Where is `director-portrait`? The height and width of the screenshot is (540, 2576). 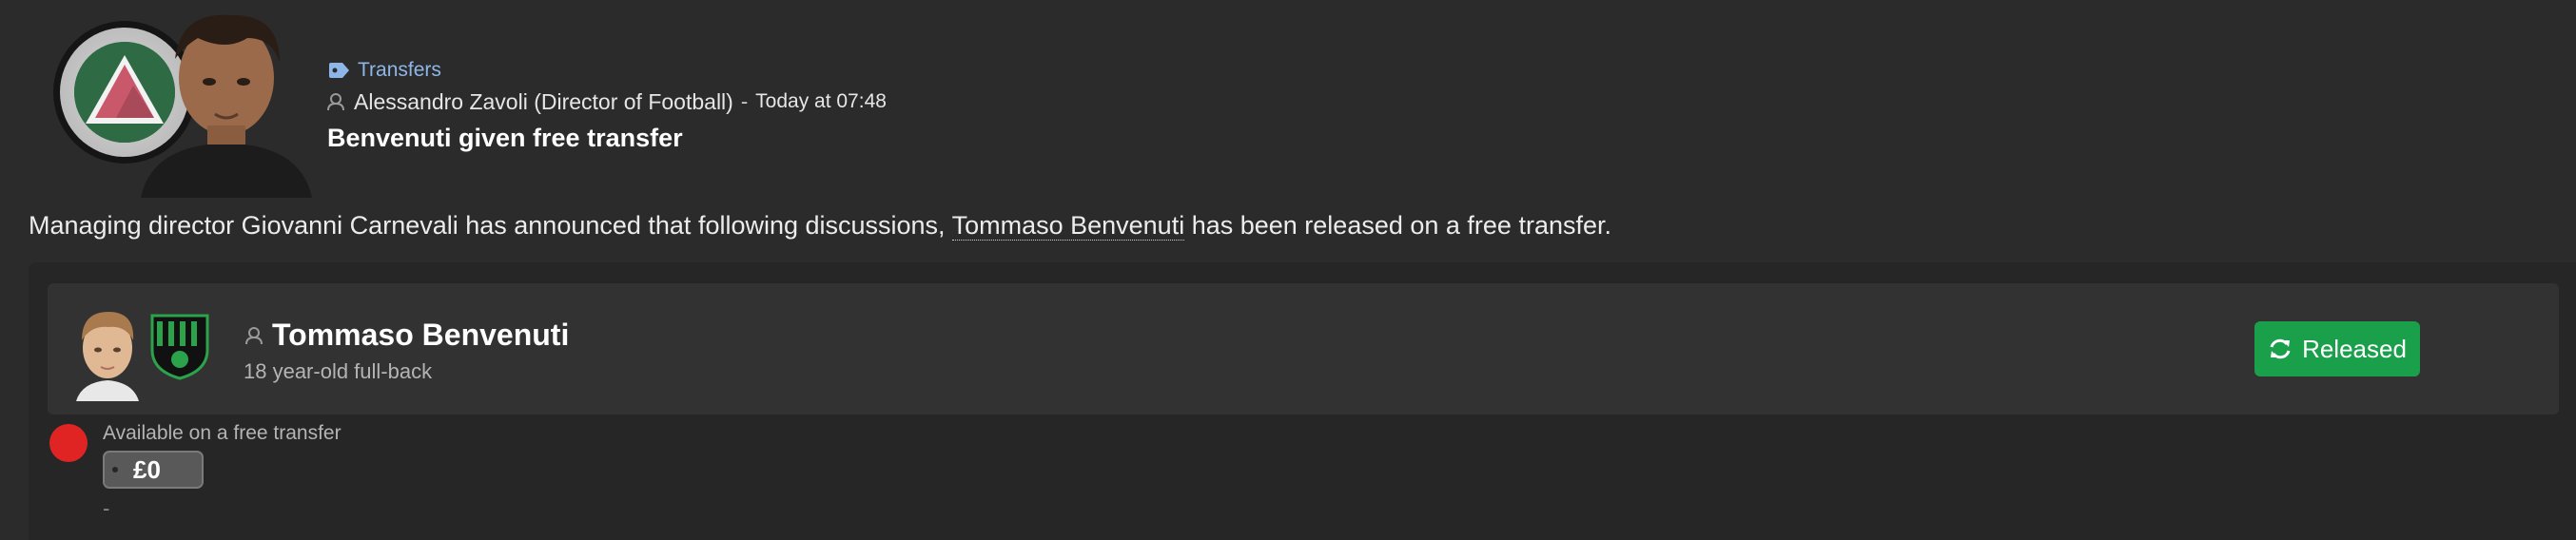
director-portrait is located at coordinates (227, 104).